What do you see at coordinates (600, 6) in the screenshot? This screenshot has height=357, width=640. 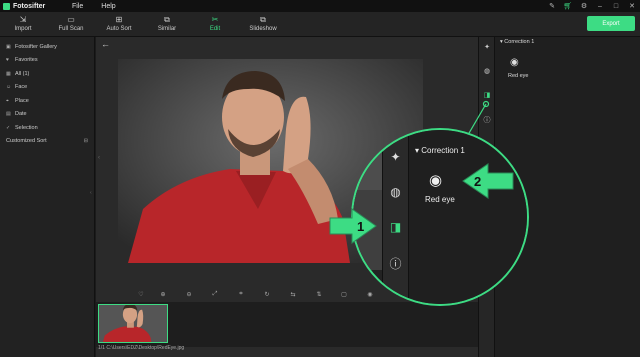 I see `minimize-icon: –` at bounding box center [600, 6].